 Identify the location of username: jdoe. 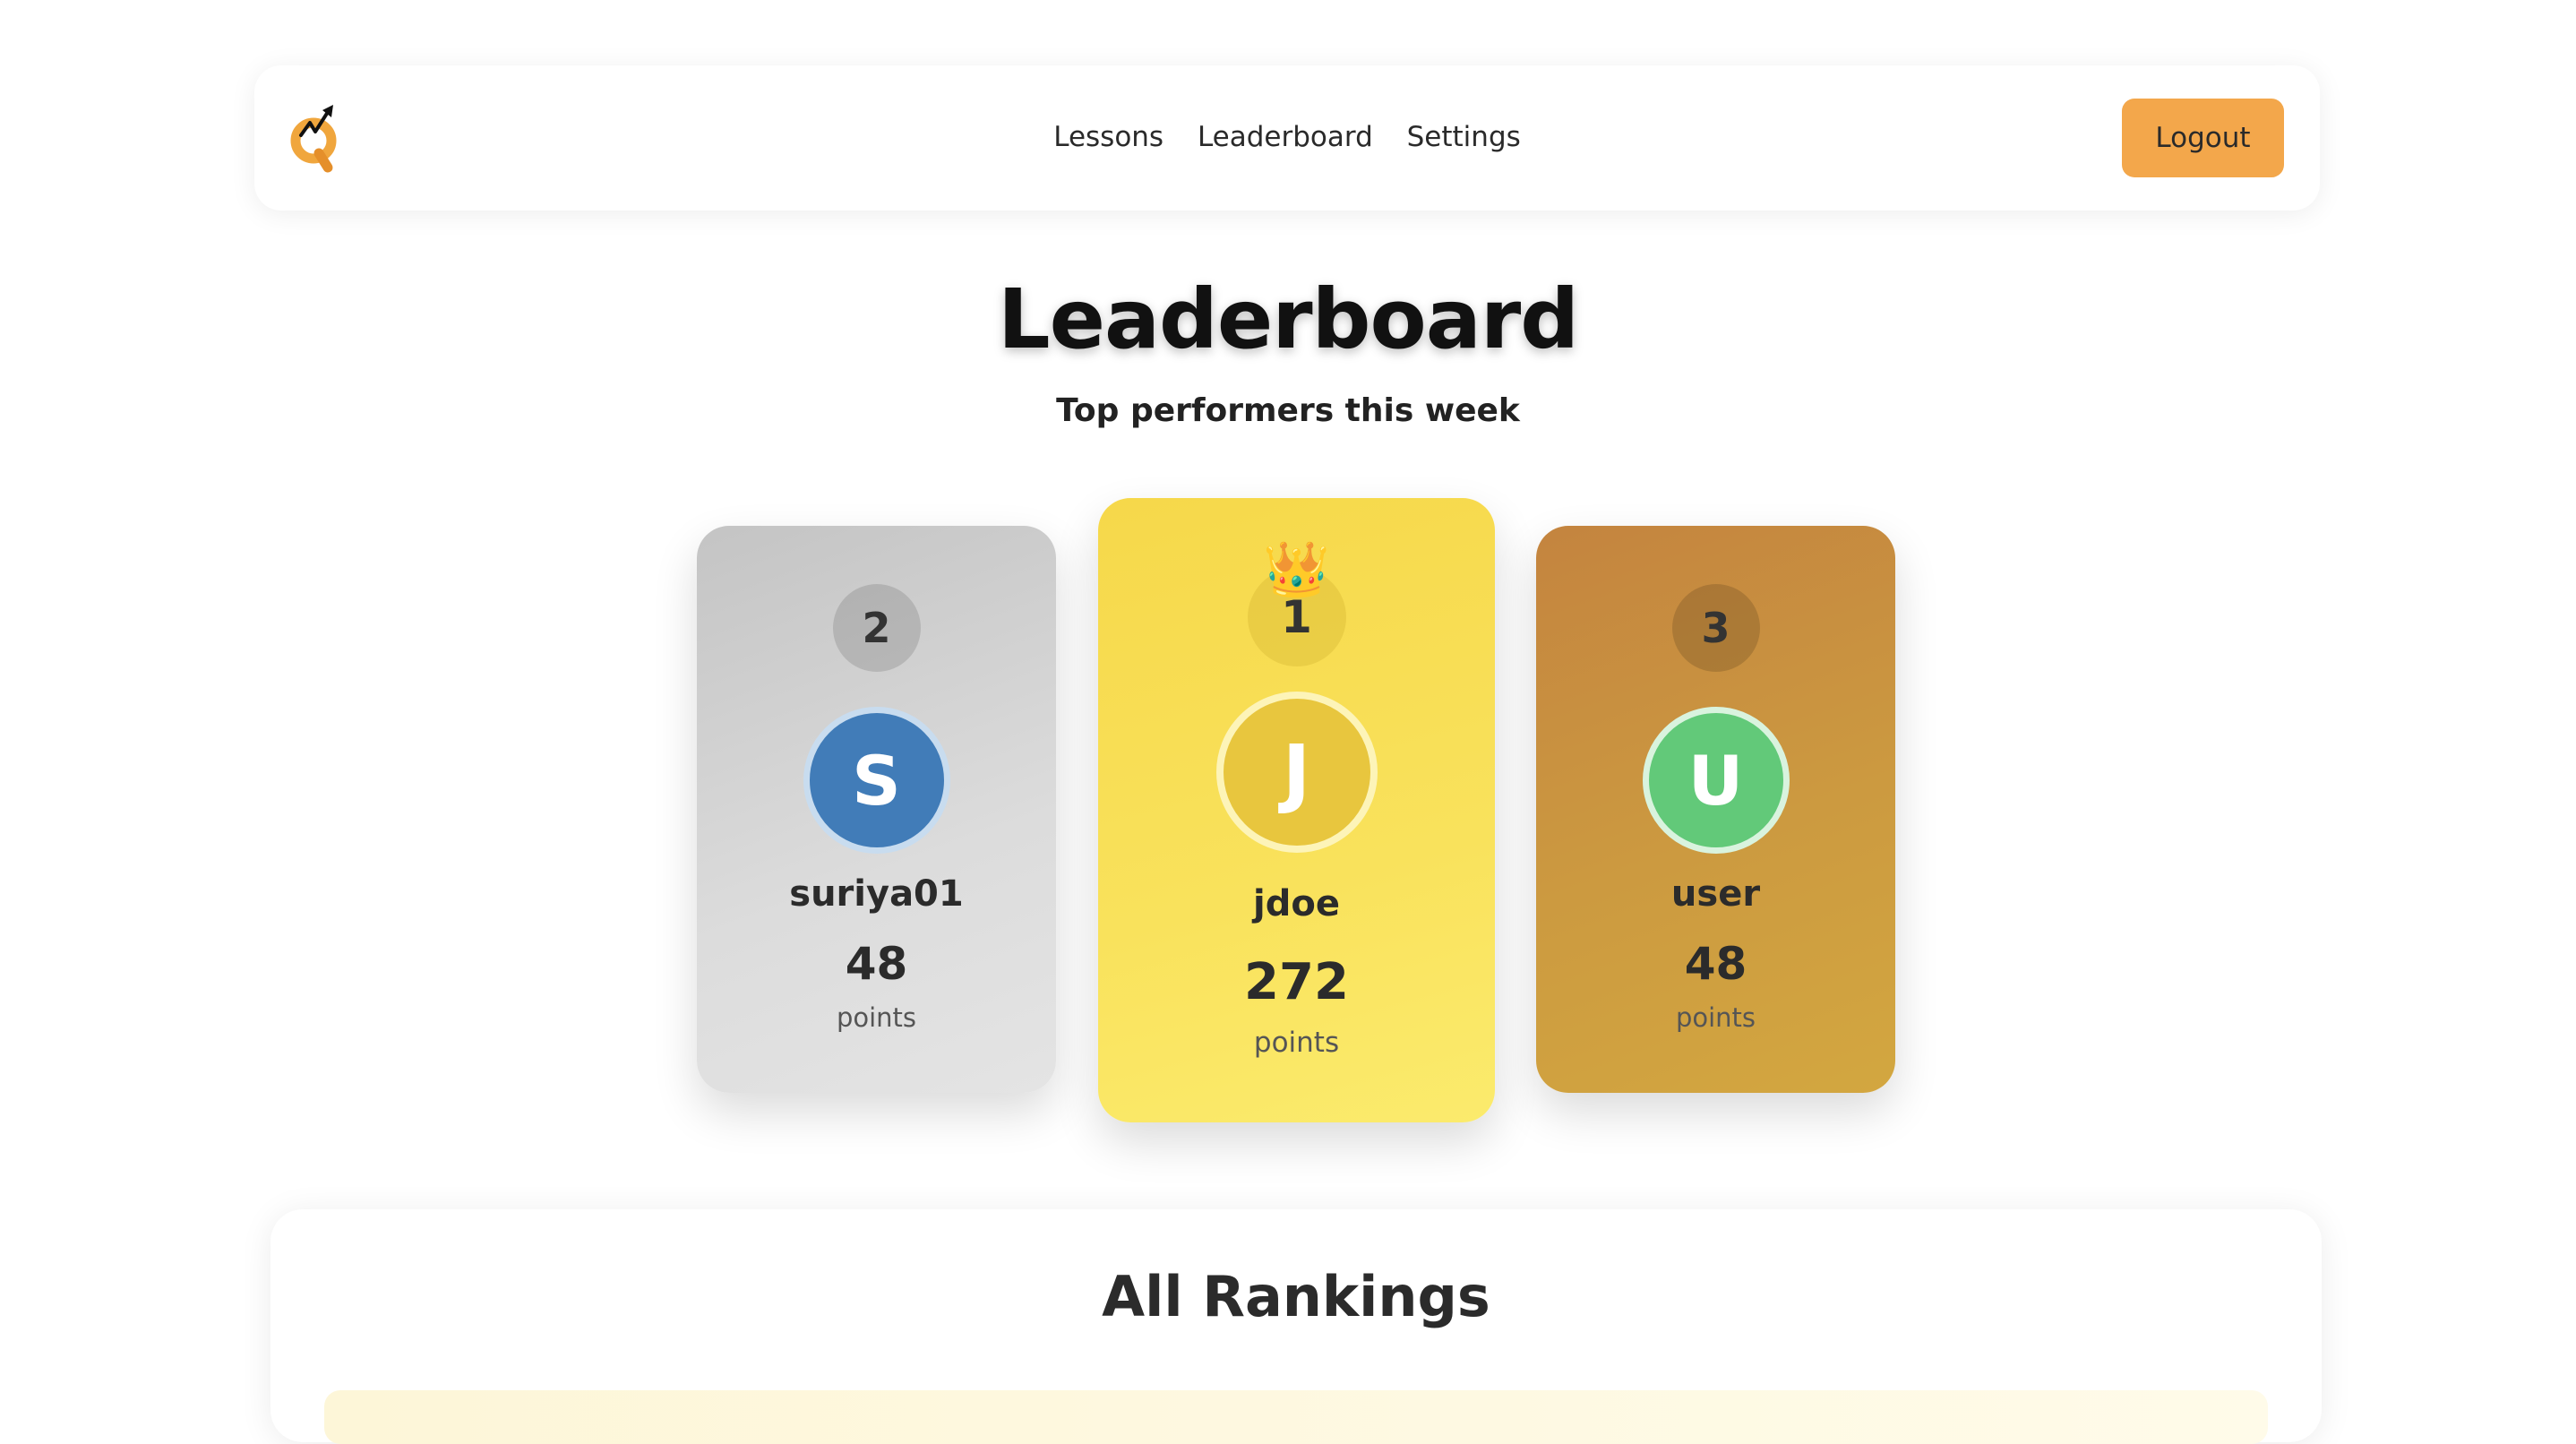
(1296, 904).